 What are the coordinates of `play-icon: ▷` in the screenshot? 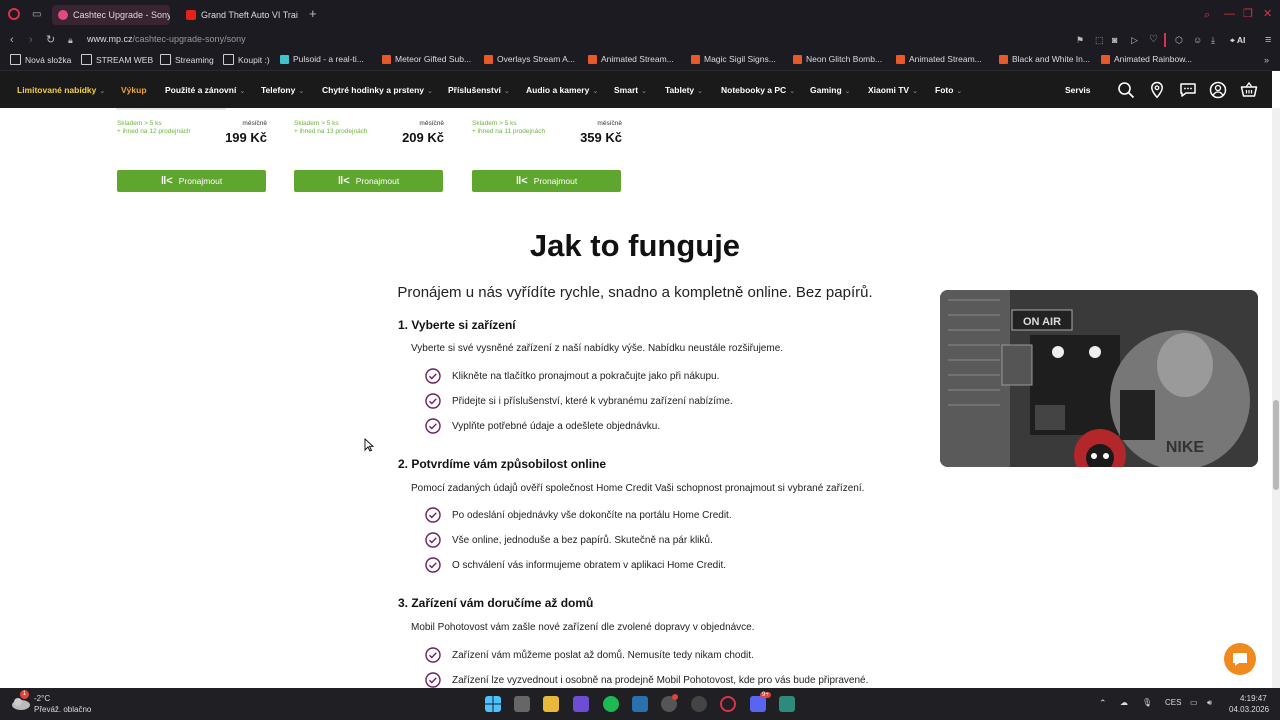 It's located at (1134, 40).